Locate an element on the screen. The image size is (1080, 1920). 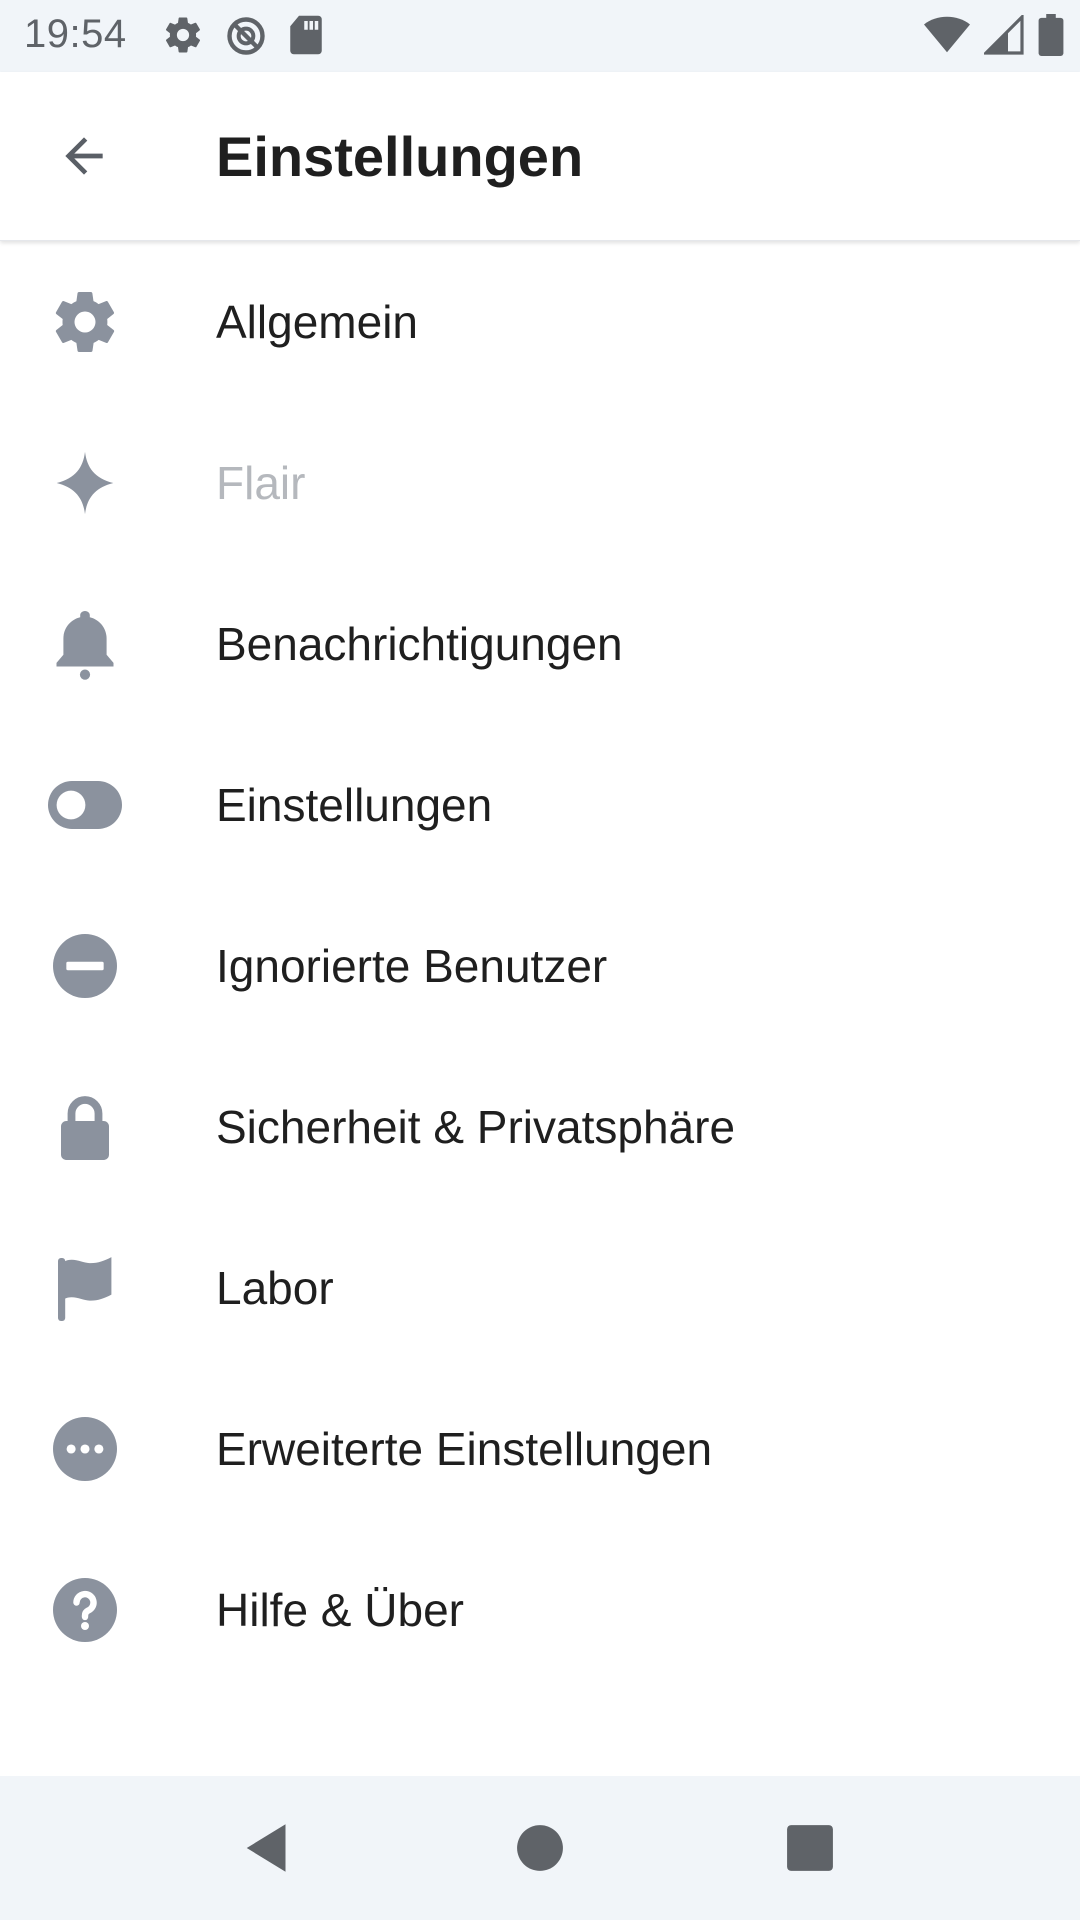
settings-icon is located at coordinates (183, 36).